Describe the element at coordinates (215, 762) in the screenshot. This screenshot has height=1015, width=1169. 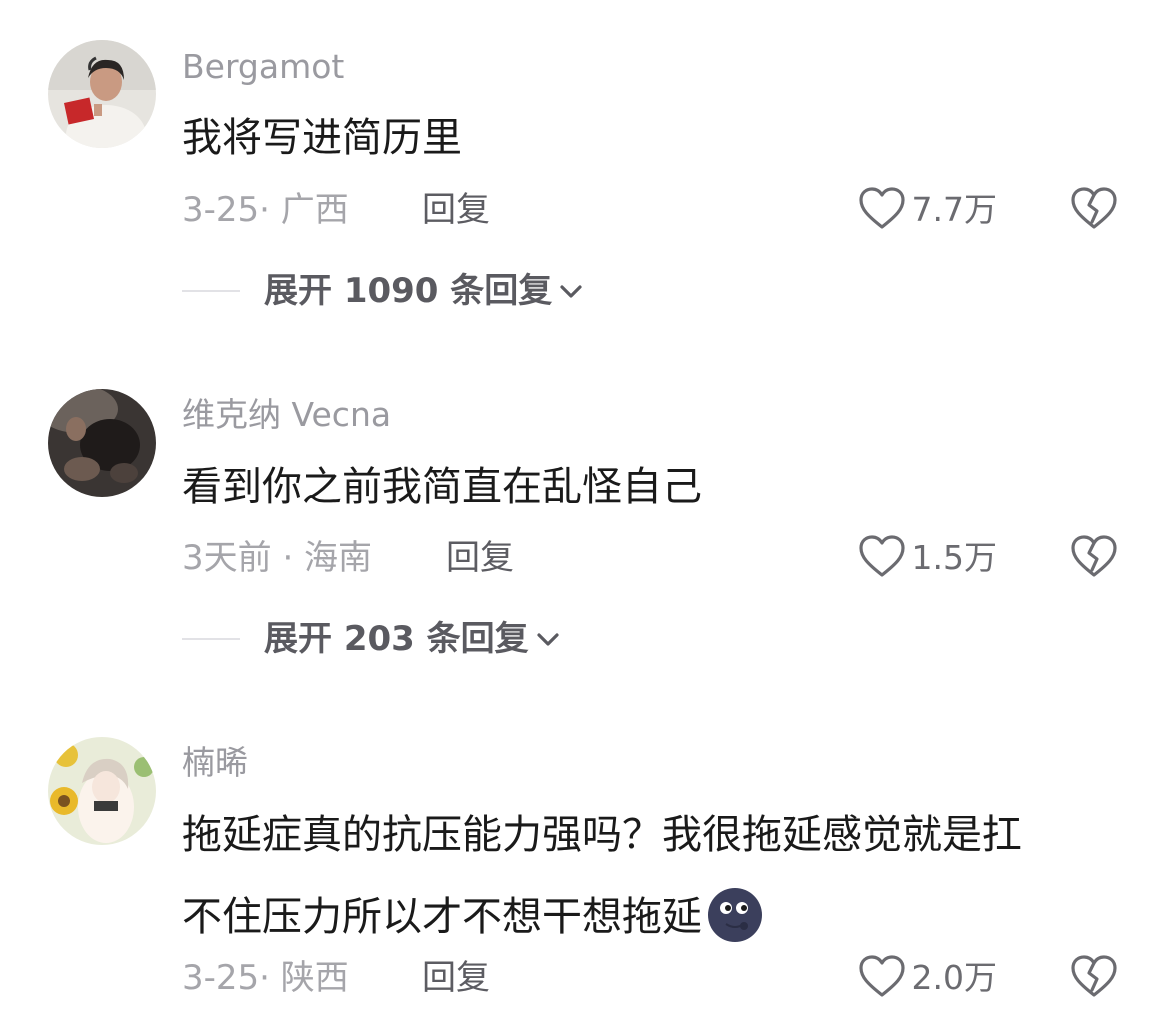
I see `username: 楠晞` at that location.